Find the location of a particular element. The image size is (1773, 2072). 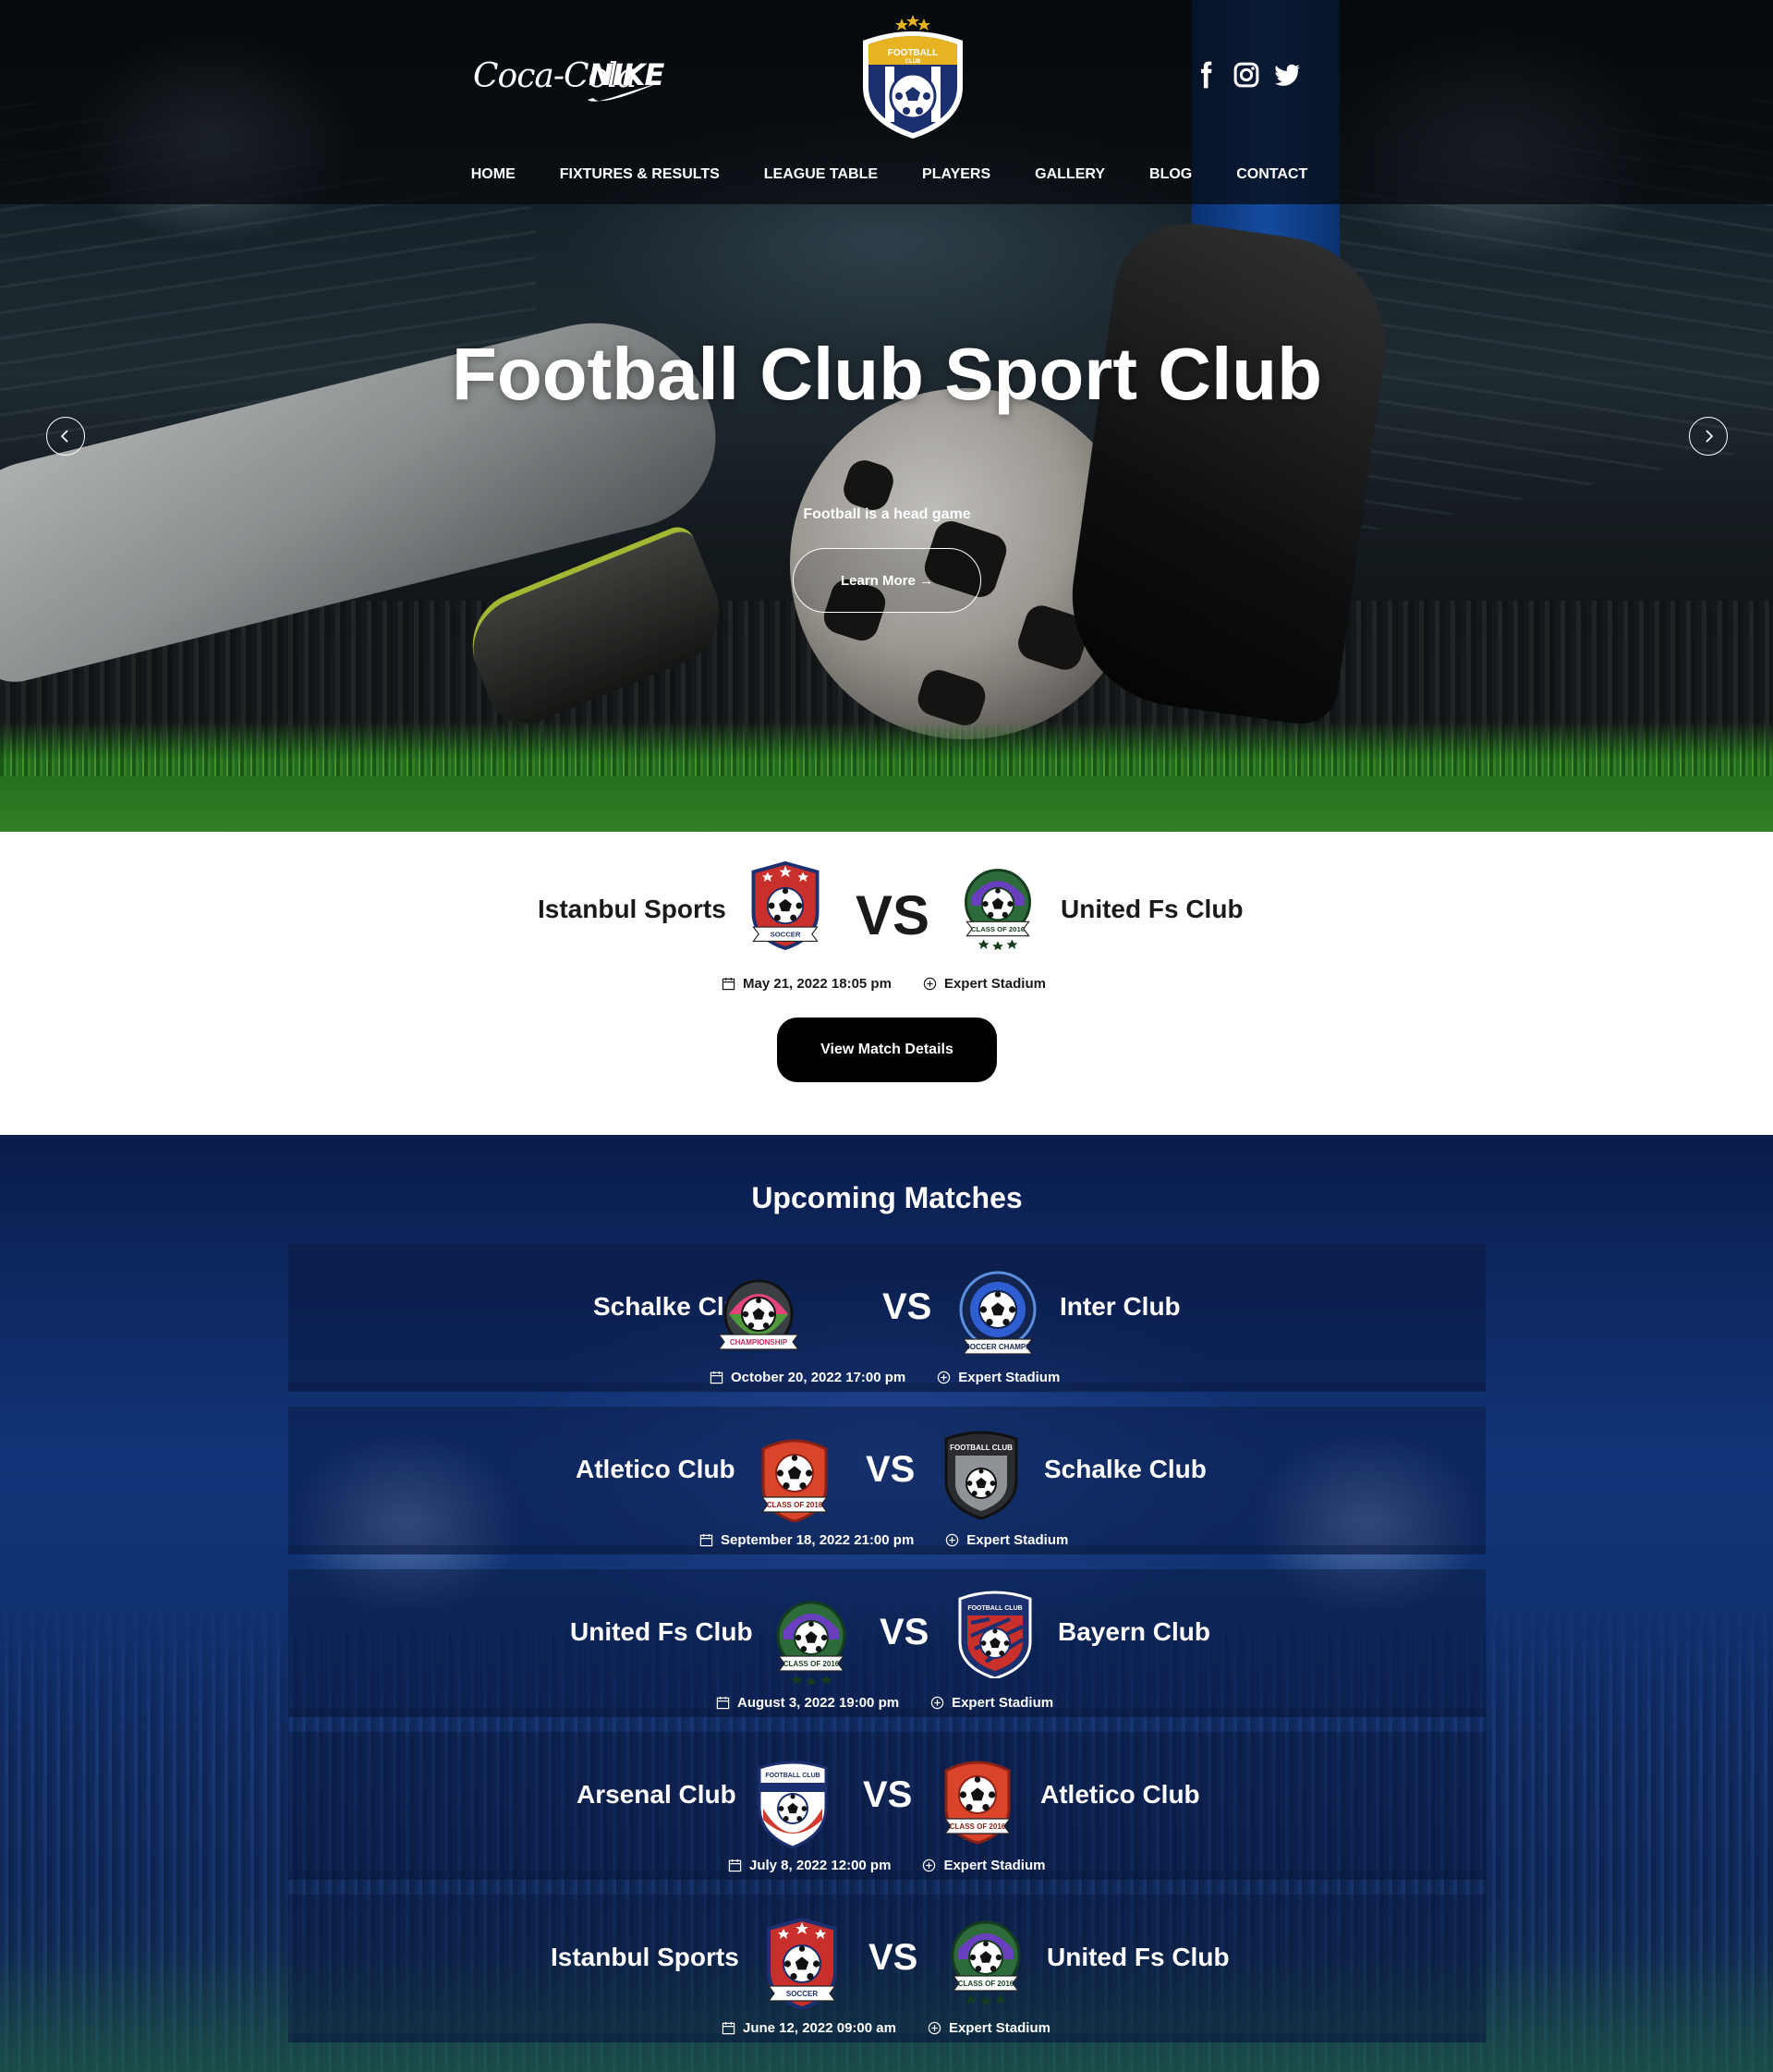

featured-away-team: United Fs Club is located at coordinates (1152, 909).